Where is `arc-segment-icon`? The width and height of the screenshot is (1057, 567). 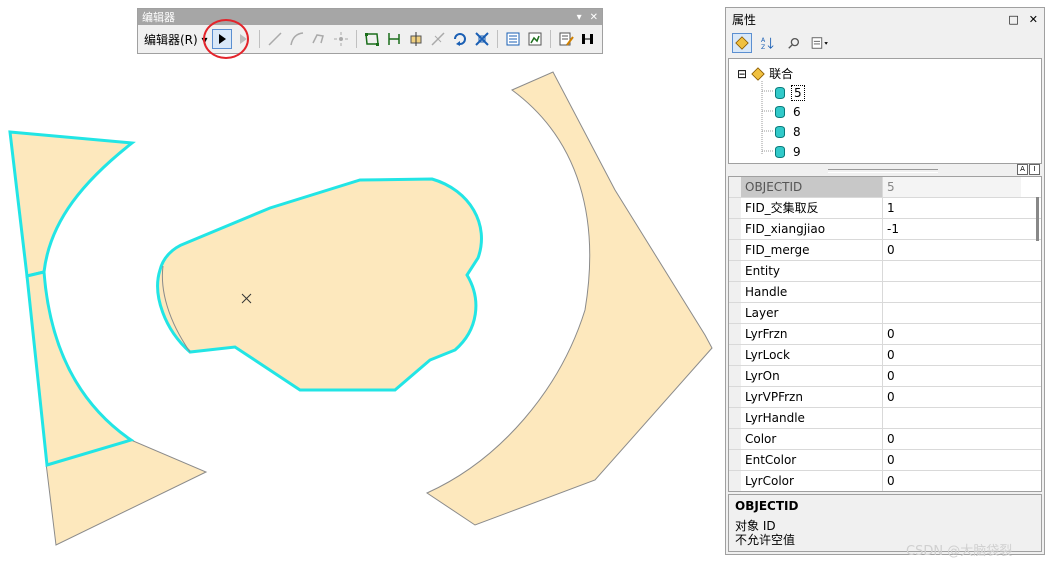
arc-segment-icon is located at coordinates (296, 39).